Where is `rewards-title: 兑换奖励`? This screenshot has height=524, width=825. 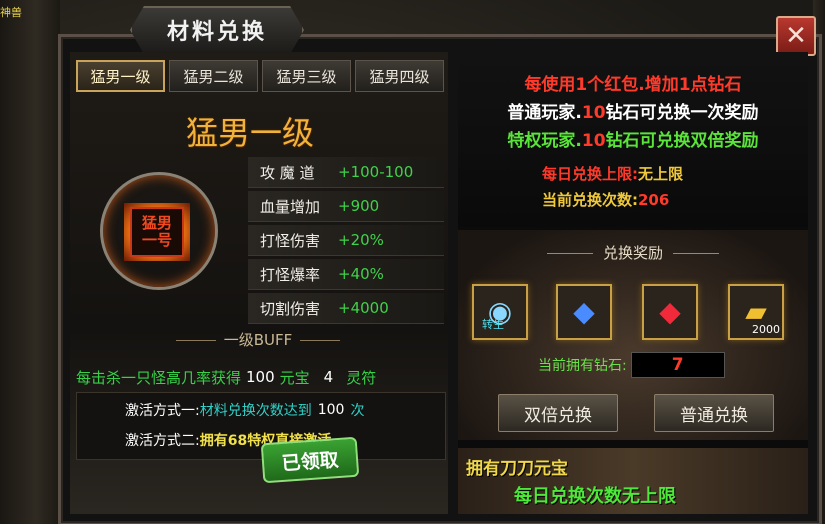
rewards-title: 兑换奖励 is located at coordinates (633, 252).